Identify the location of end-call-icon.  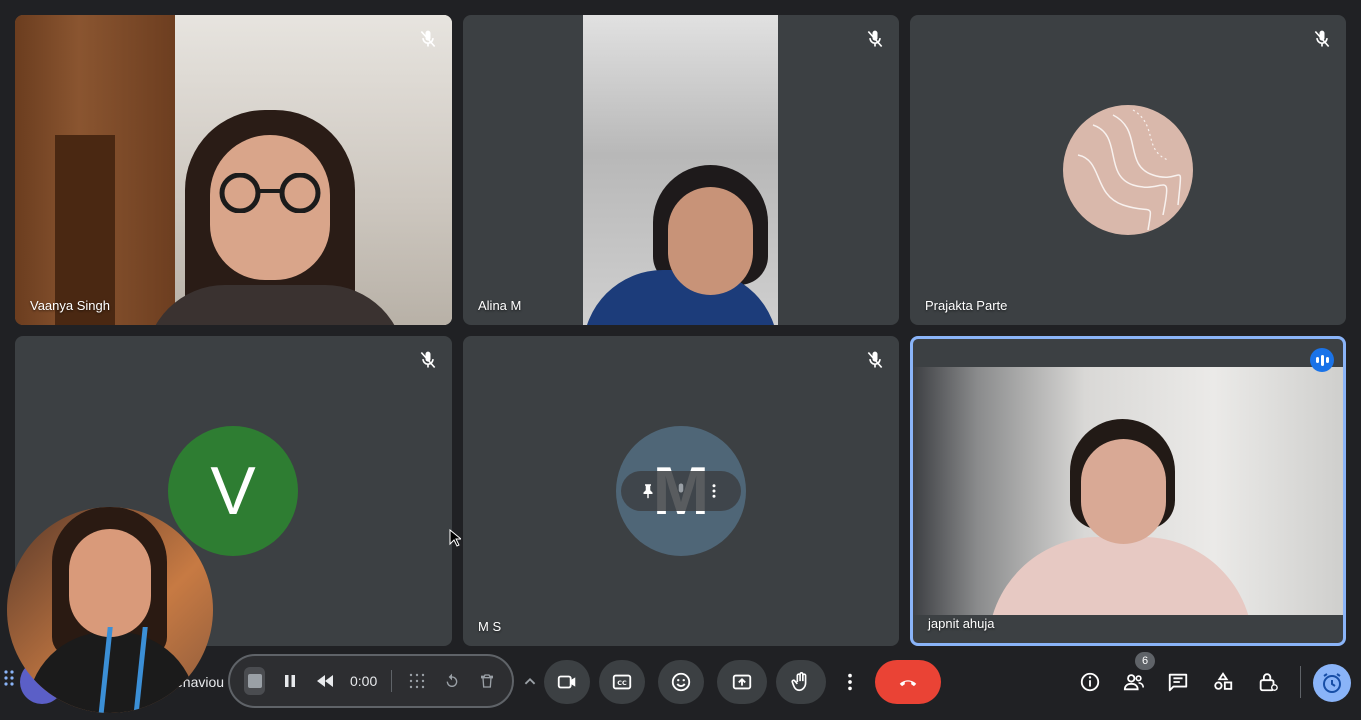
(908, 683).